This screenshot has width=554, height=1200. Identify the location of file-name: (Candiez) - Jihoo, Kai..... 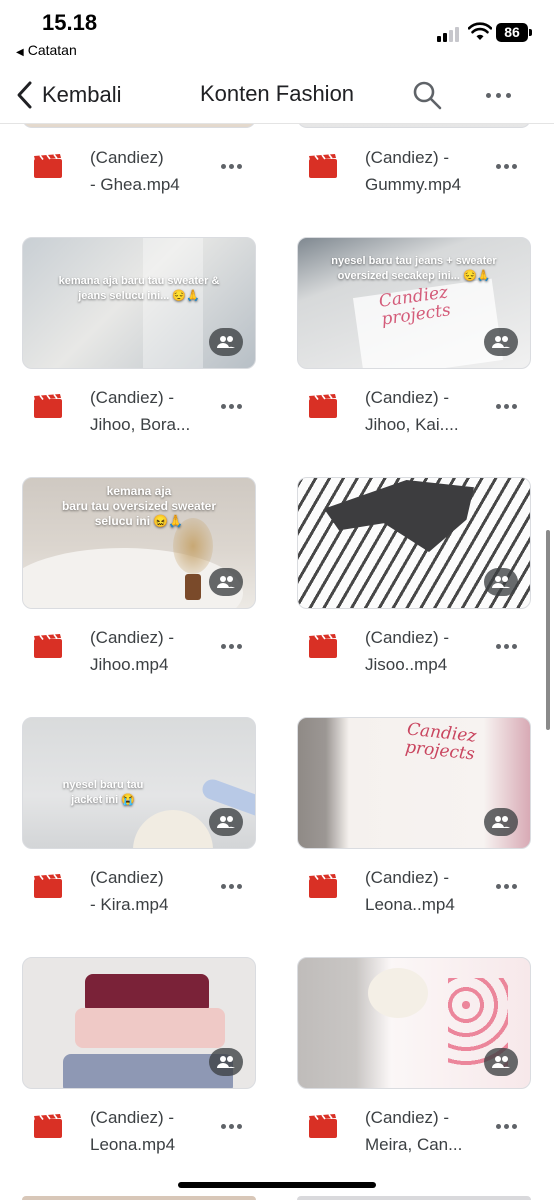
(412, 411).